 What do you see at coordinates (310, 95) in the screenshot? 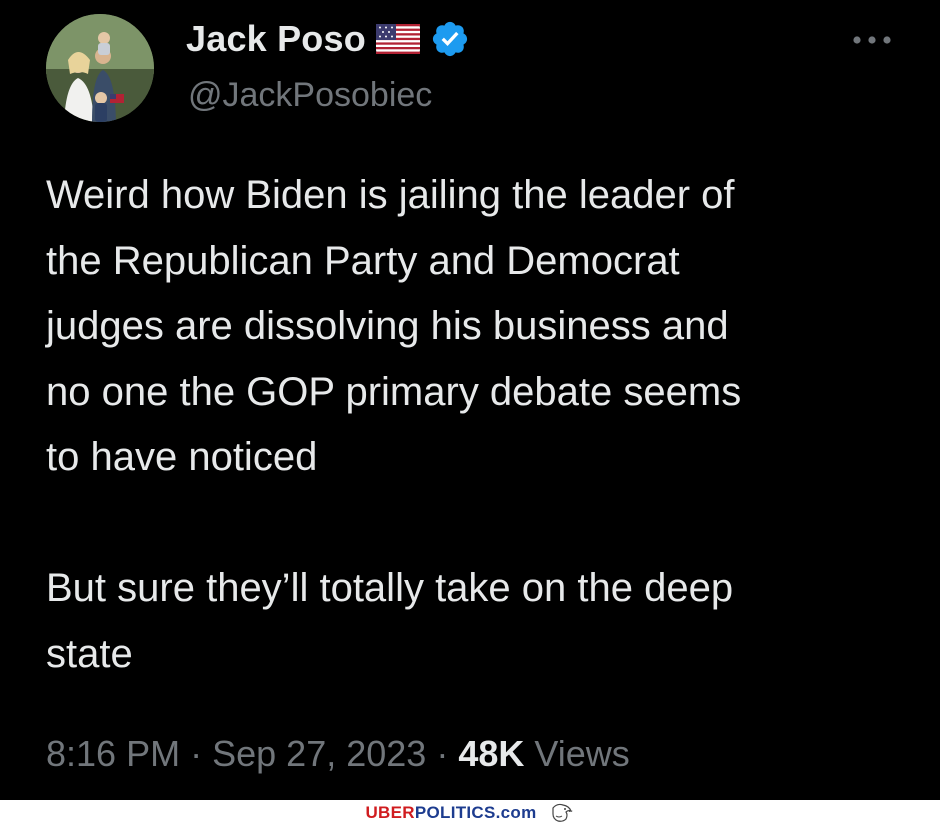
I see `user-handle: @JackPosobiec` at bounding box center [310, 95].